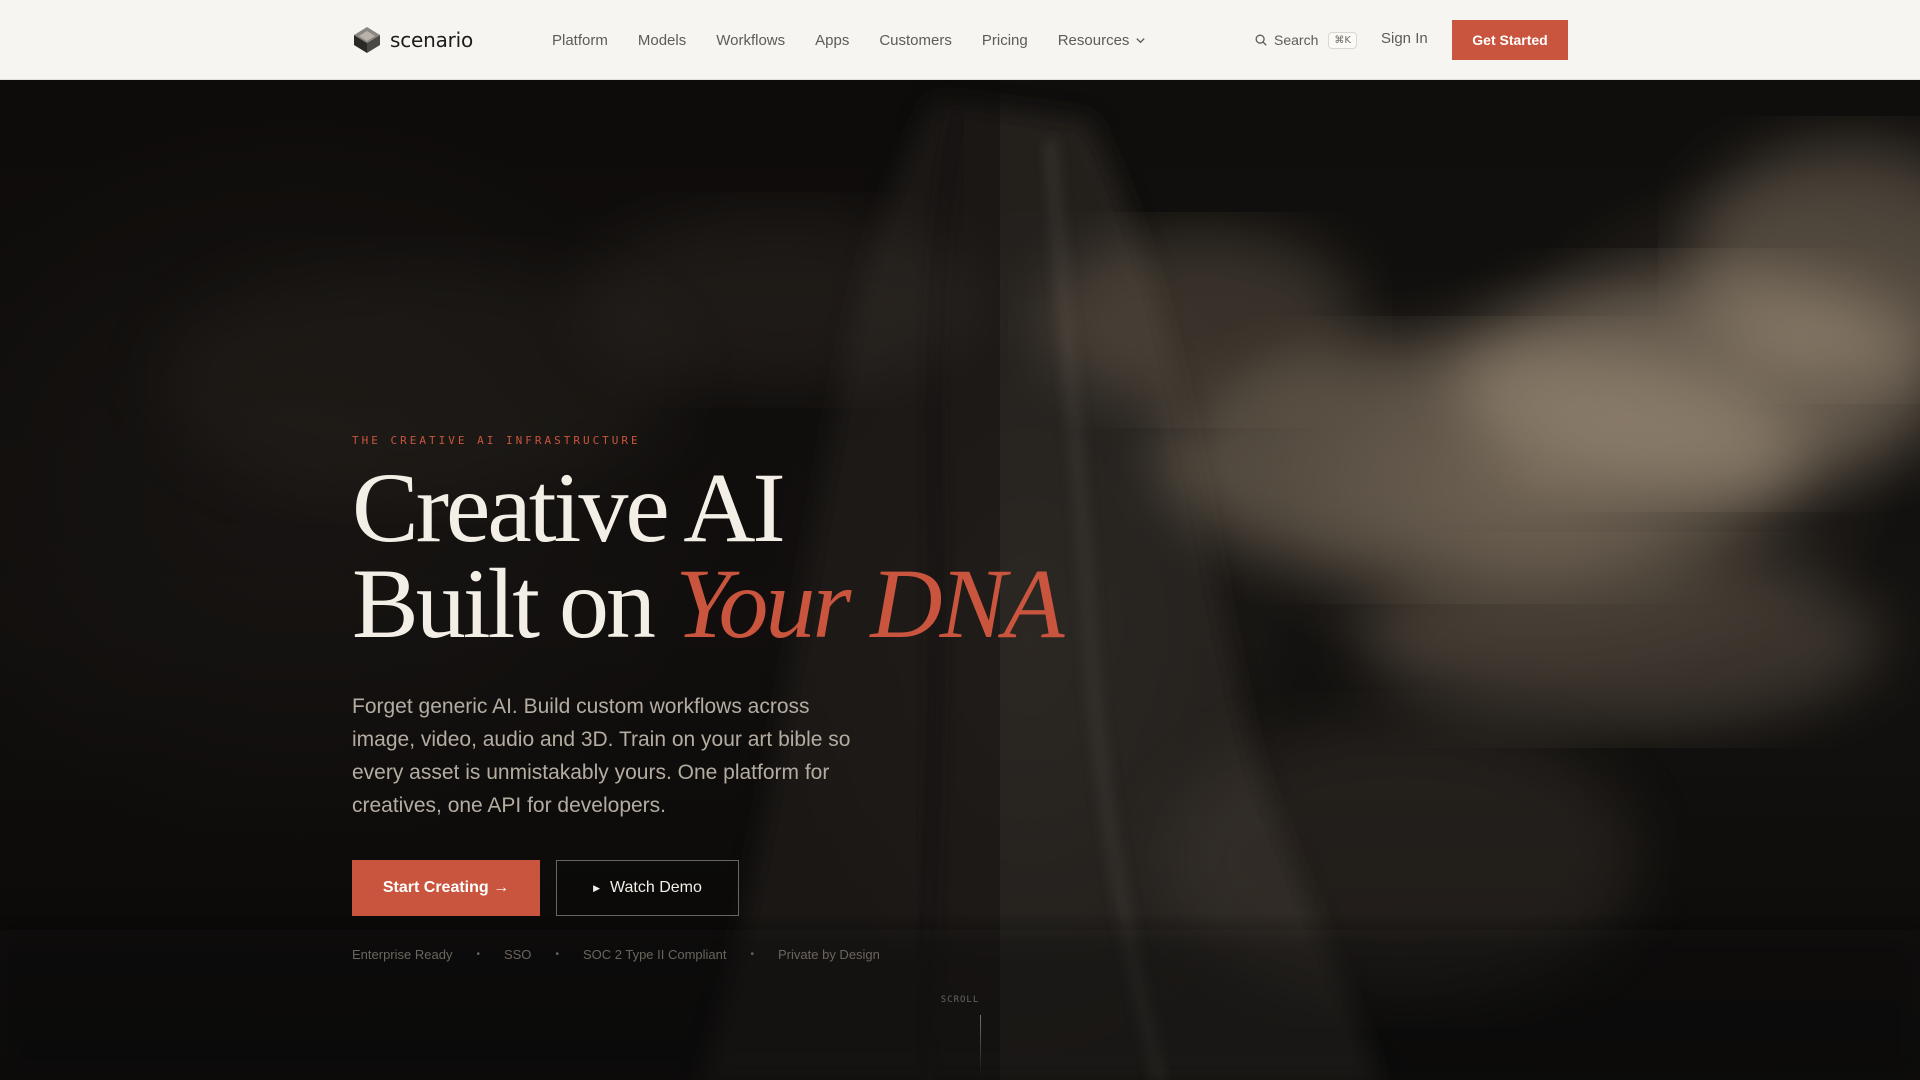 The image size is (1920, 1080). I want to click on headline-line-1: Creative AI, so click(569, 507).